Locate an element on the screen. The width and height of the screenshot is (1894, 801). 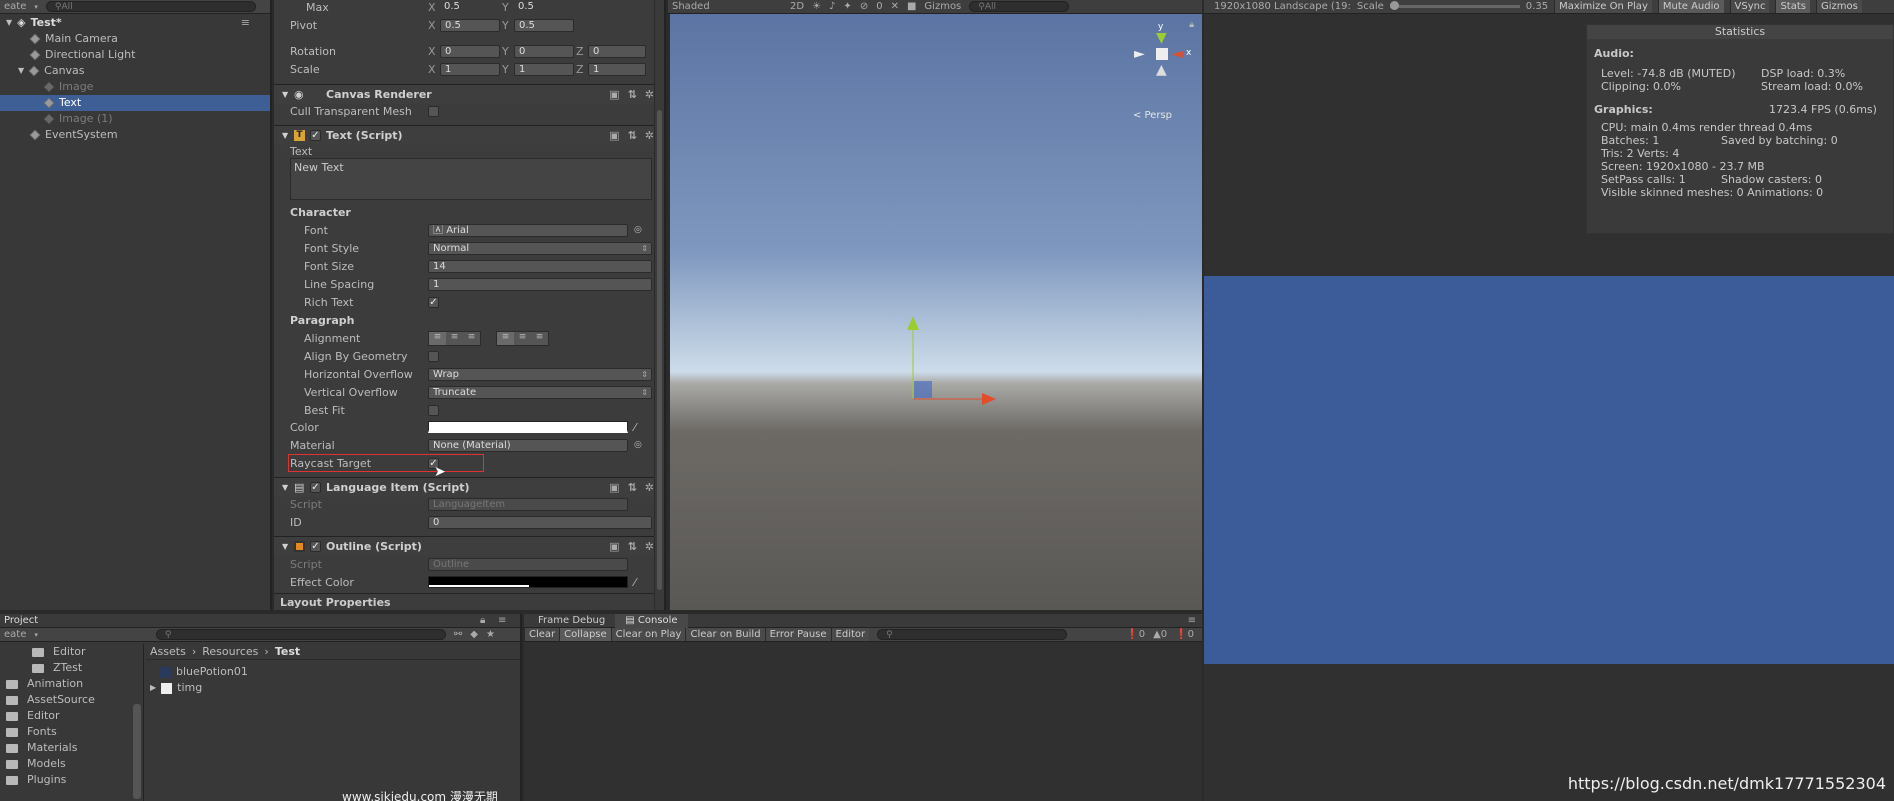
align-middle-icon: ≡ is located at coordinates (522, 338).